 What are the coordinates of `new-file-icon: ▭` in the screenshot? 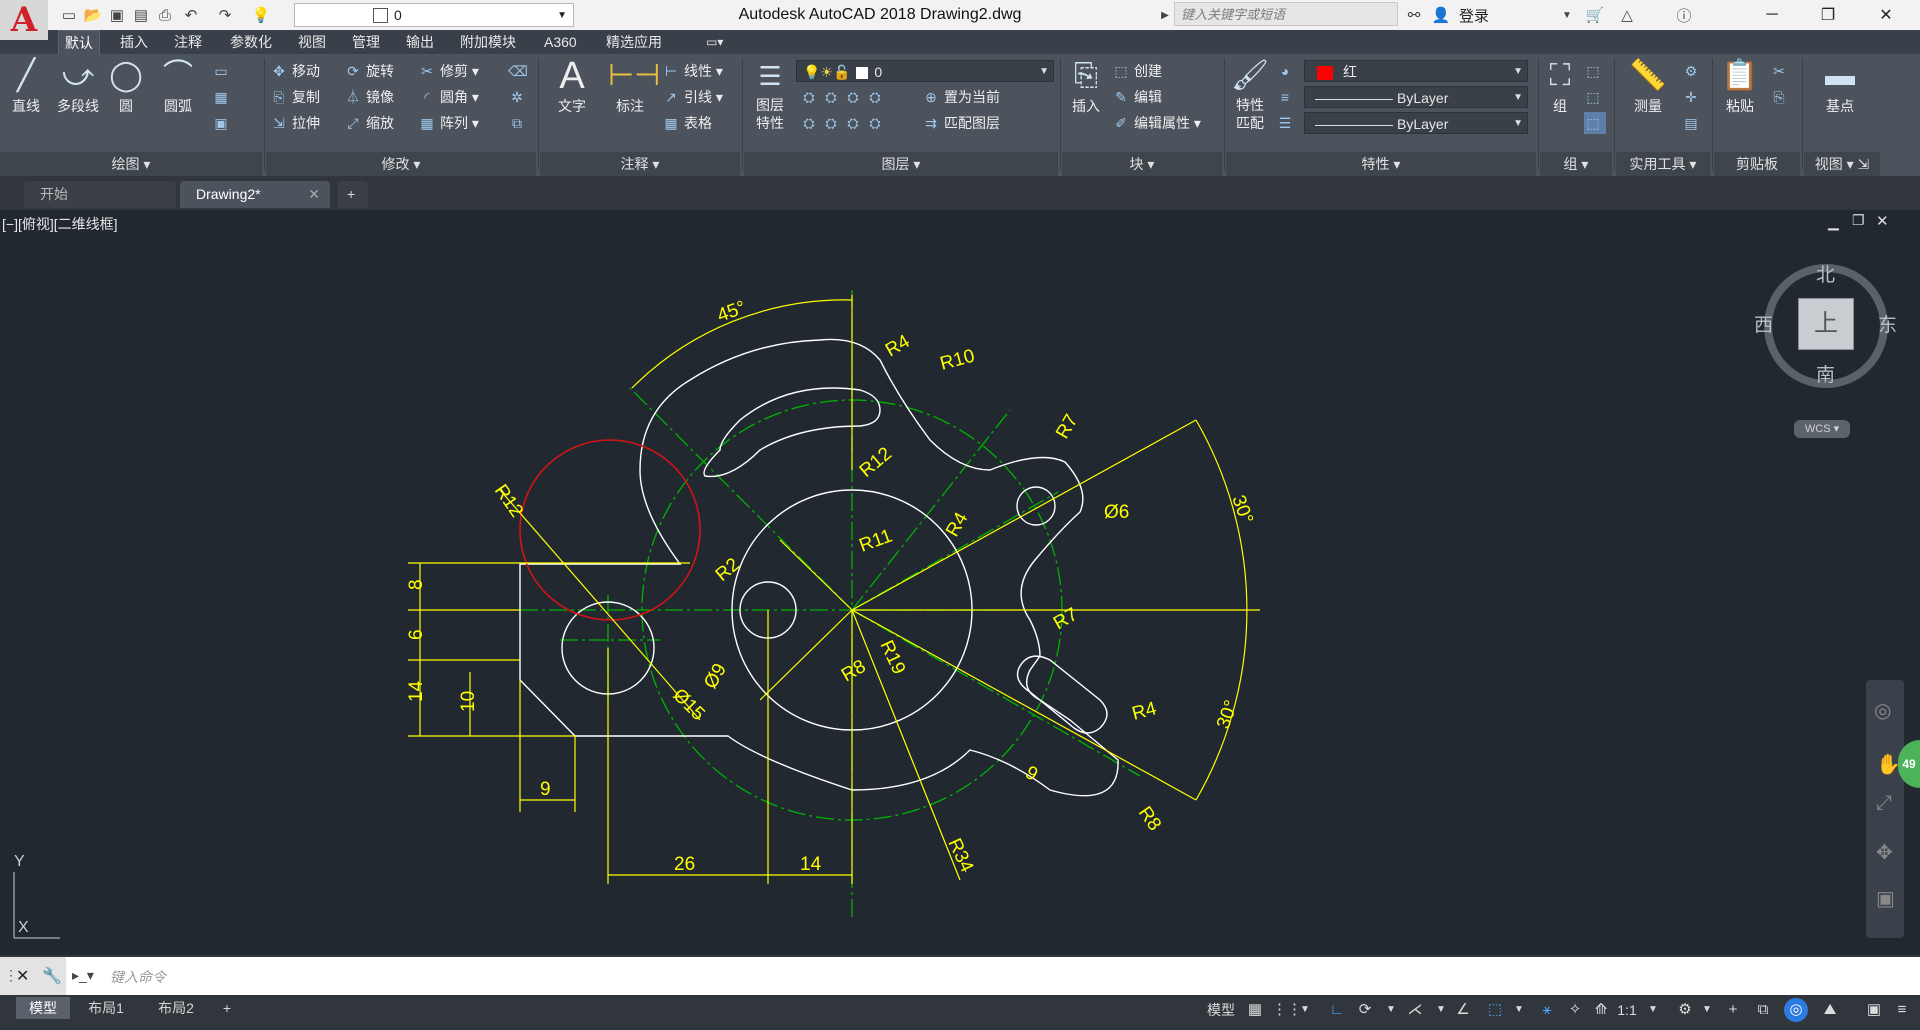 It's located at (69, 15).